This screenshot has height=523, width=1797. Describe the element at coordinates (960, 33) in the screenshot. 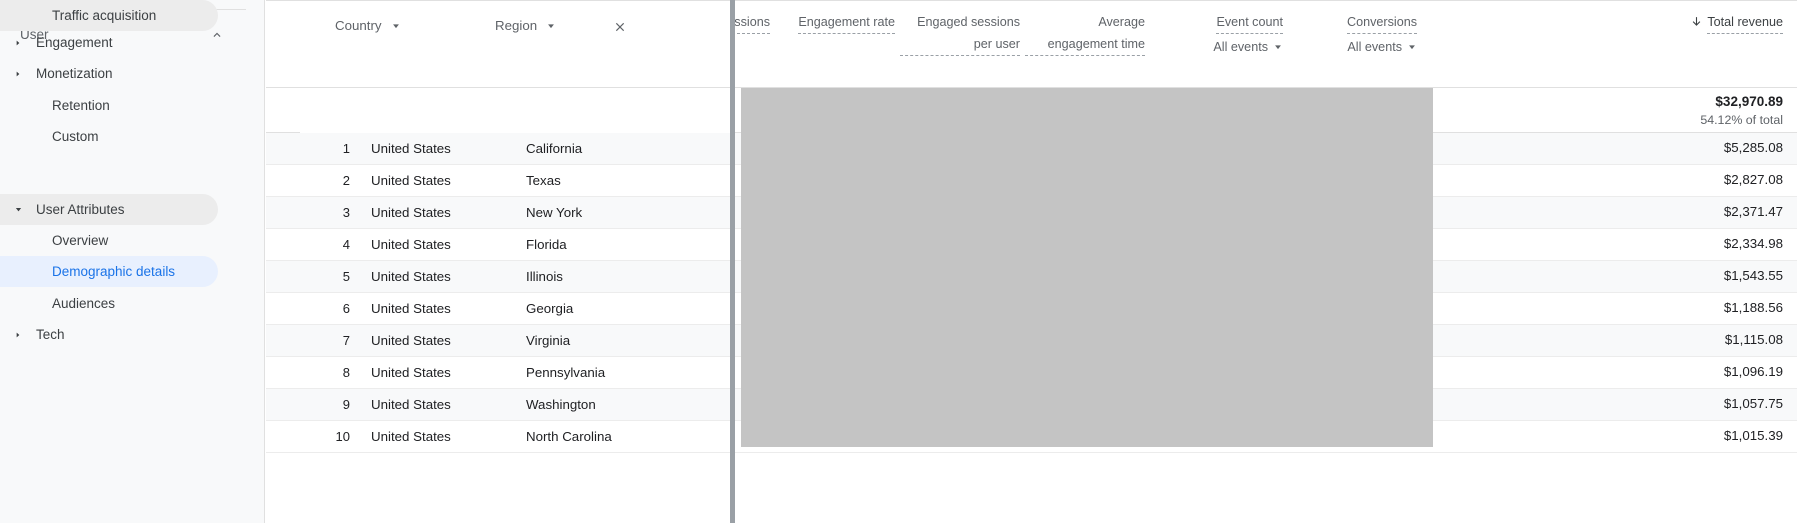

I see `column-header-eng_sess_per_user: Engaged sessions per user` at that location.